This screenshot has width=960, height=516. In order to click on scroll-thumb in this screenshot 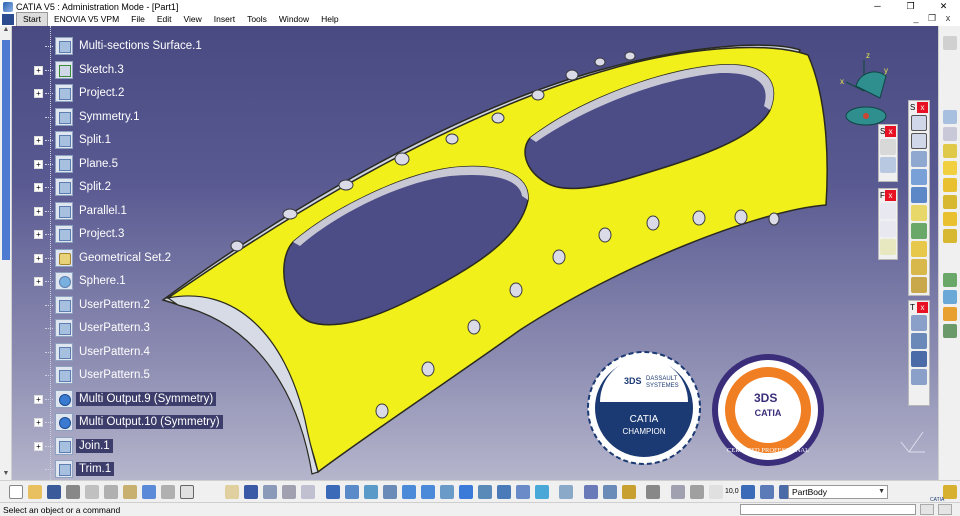, I will do `click(6, 150)`.